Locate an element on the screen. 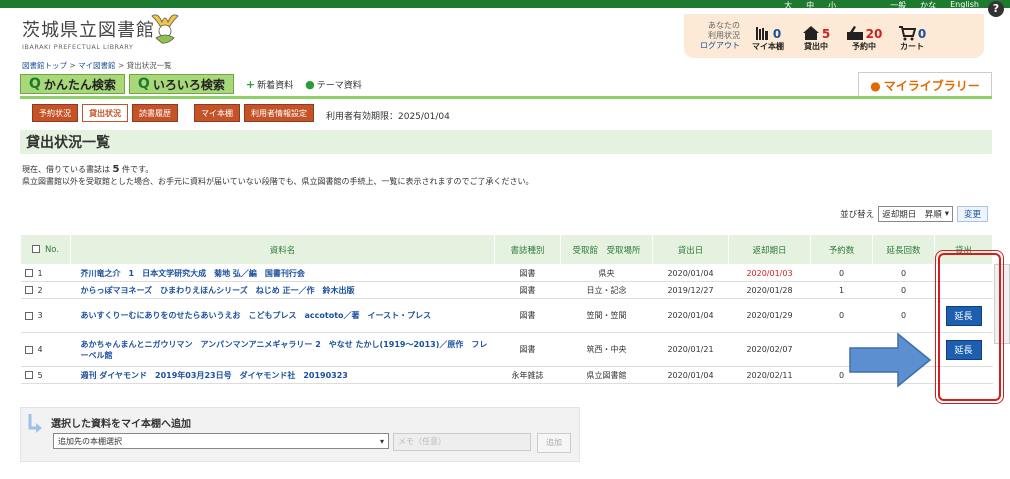  side-scroll-tab is located at coordinates (1002, 304).